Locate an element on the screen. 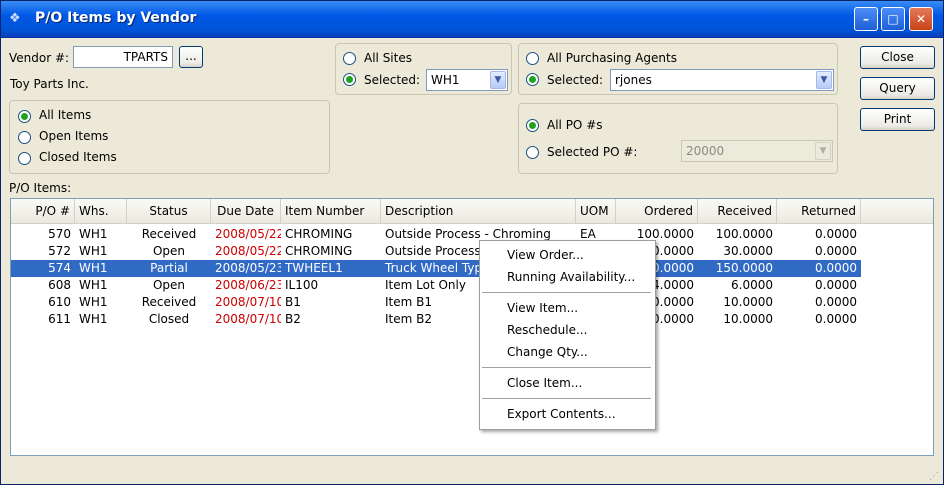  print-button: Print is located at coordinates (897, 119).